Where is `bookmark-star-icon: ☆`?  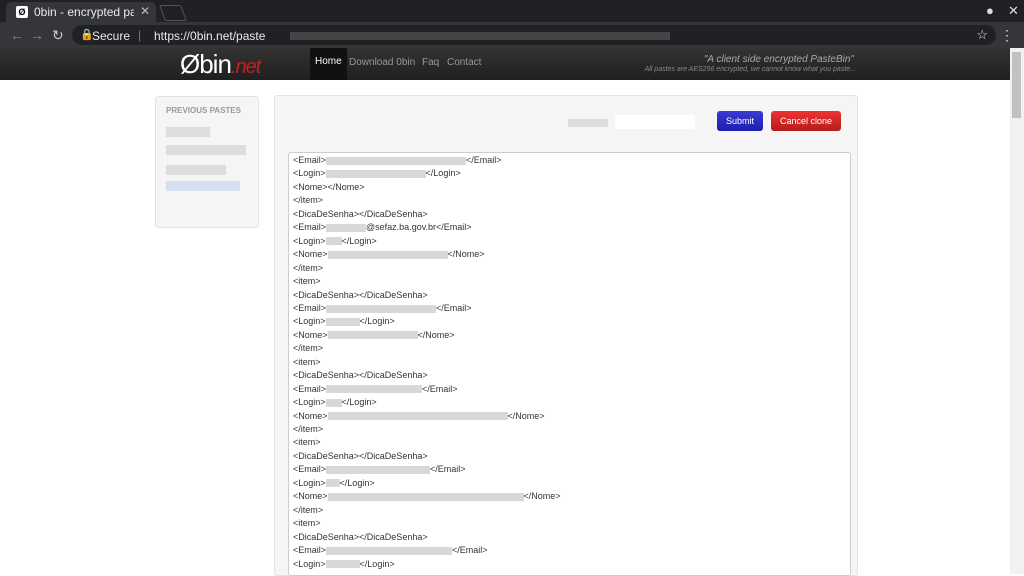
bookmark-star-icon: ☆ is located at coordinates (982, 35).